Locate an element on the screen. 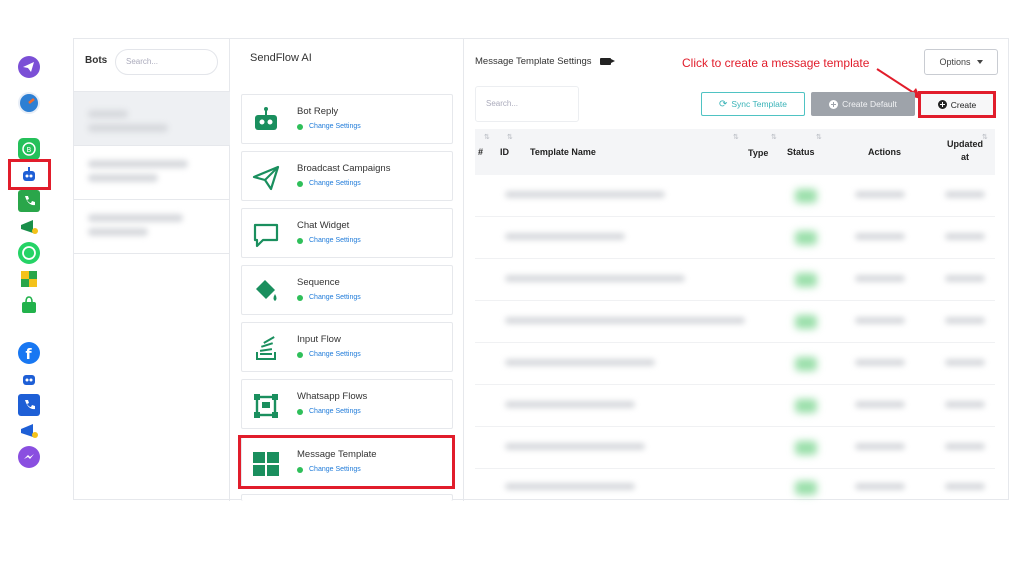 The height and width of the screenshot is (576, 1024). options-dropdown: Options is located at coordinates (961, 62).